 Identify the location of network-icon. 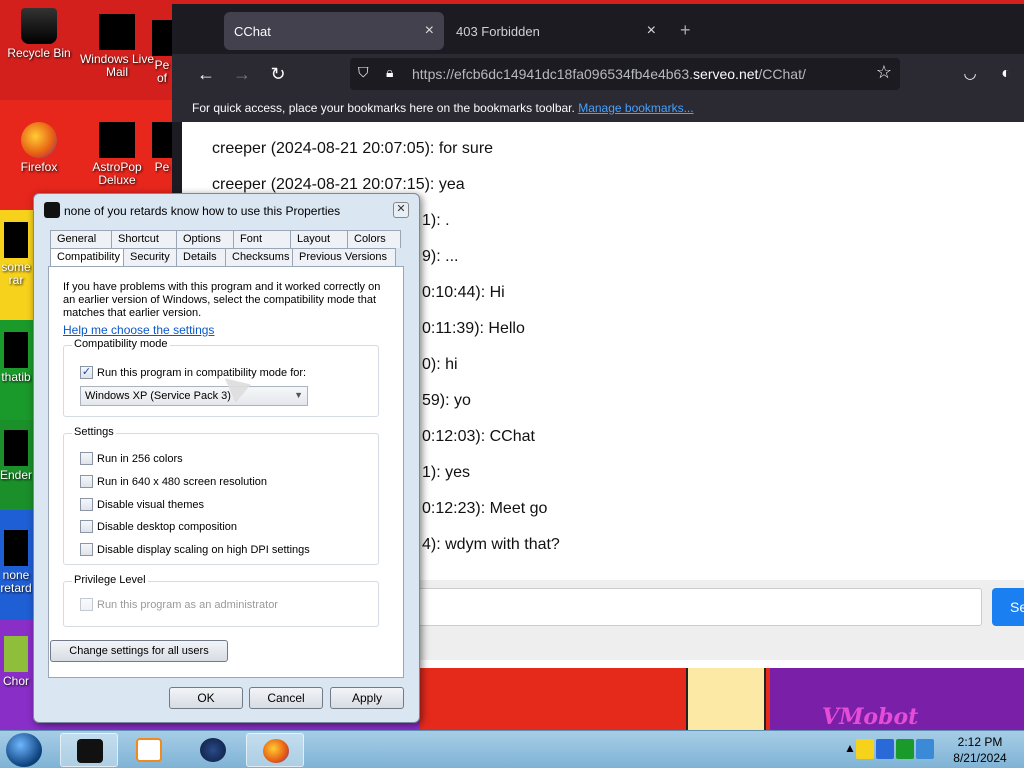
(905, 749).